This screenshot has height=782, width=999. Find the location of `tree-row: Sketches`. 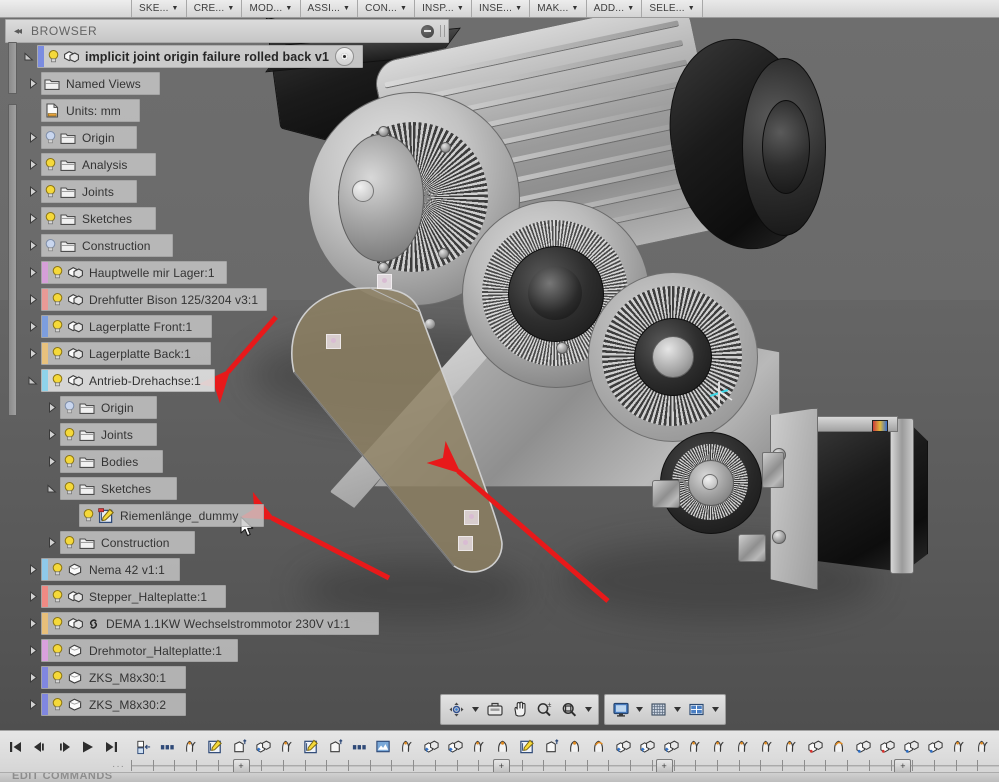

tree-row: Sketches is located at coordinates (111, 488).